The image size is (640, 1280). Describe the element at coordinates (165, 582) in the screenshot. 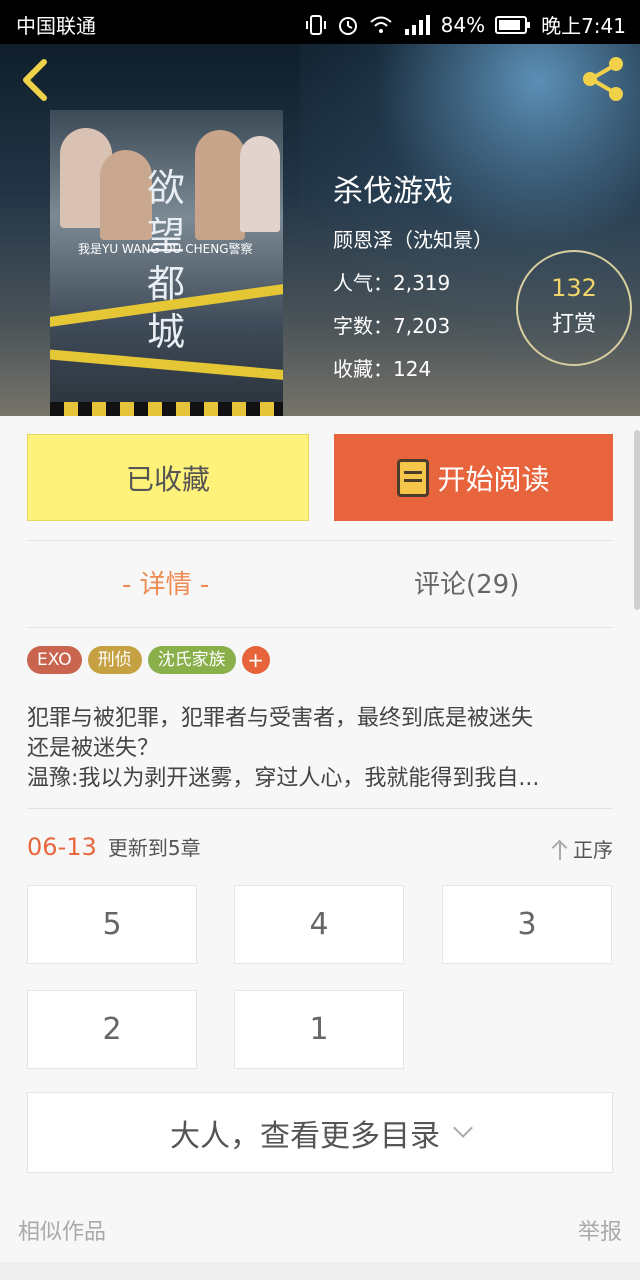

I see `tab-detail: - 详情 -` at that location.